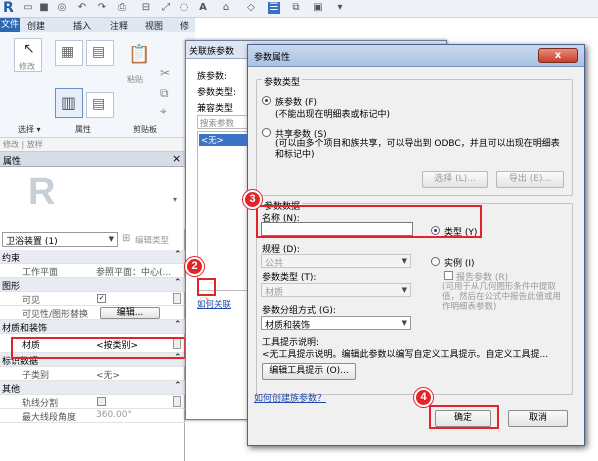 The height and width of the screenshot is (461, 598). I want to click on switch-windows-icon: ▣, so click(318, 8).